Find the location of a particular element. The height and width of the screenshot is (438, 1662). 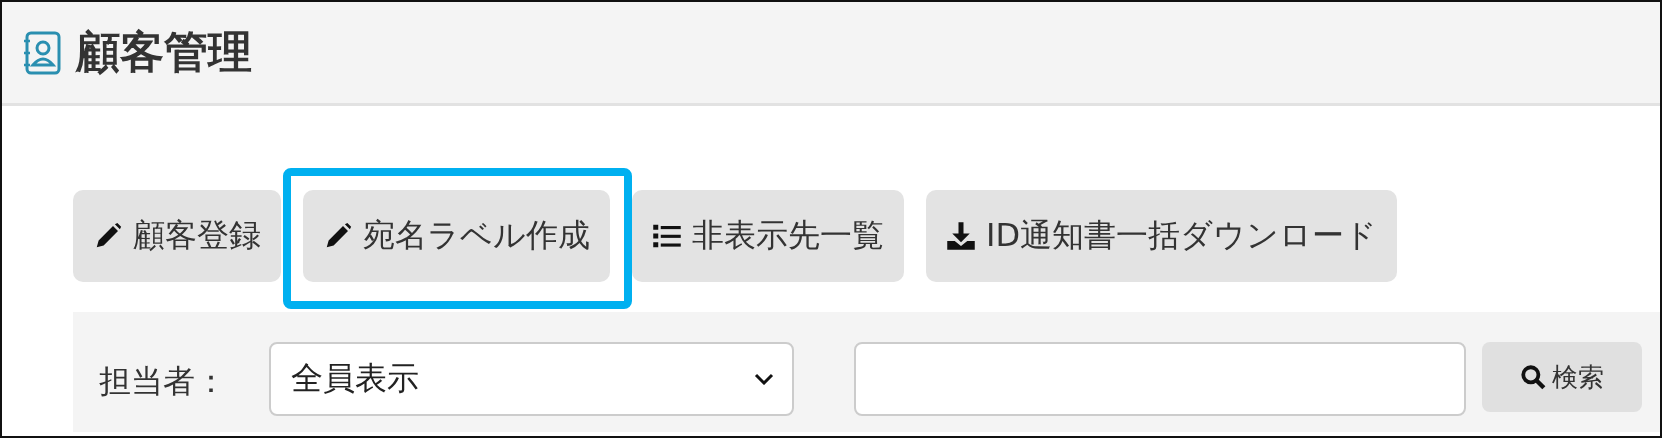

list-button: 非表示先一覧 is located at coordinates (768, 236).